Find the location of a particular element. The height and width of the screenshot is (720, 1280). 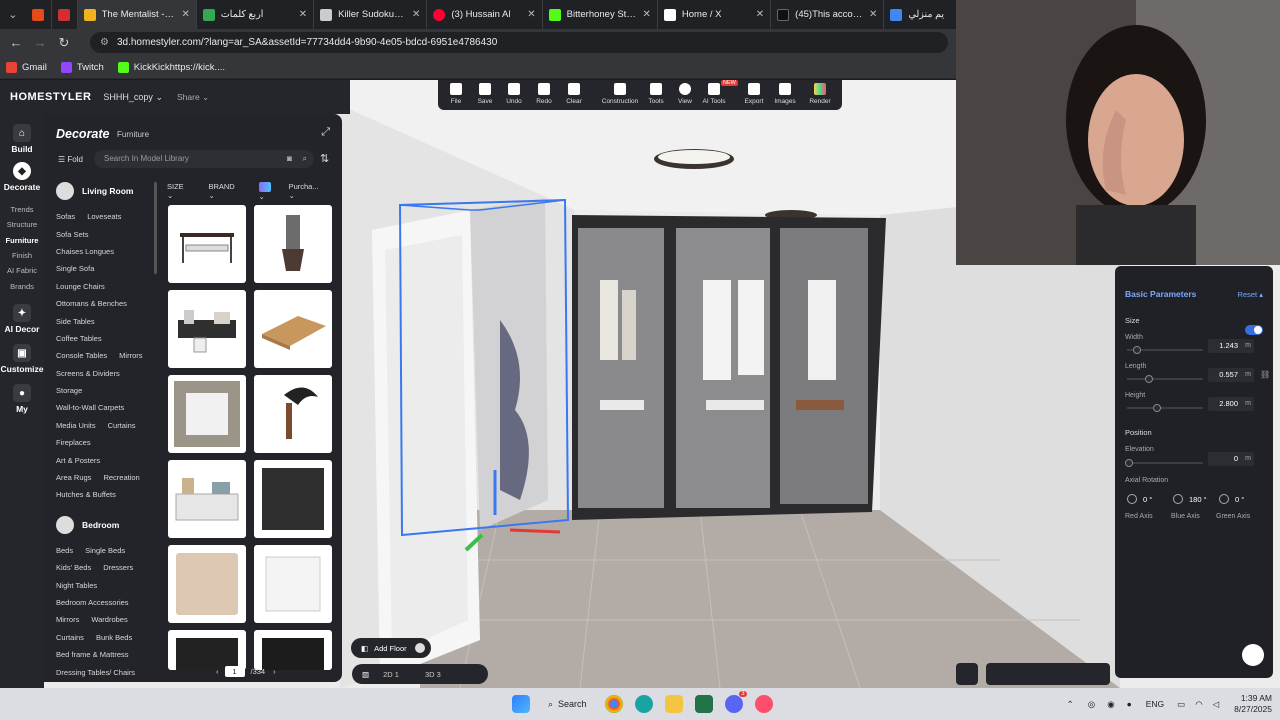

chat-support-icon is located at coordinates (1253, 655).